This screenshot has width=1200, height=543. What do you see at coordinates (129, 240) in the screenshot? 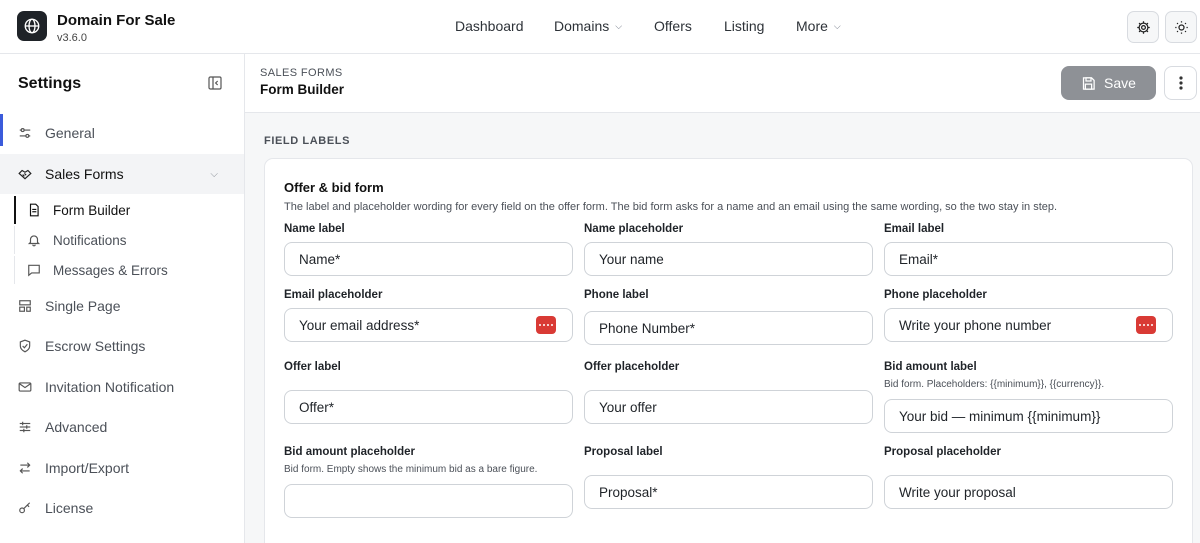
I see `sidebar-subitem-notifications: Notifications` at bounding box center [129, 240].